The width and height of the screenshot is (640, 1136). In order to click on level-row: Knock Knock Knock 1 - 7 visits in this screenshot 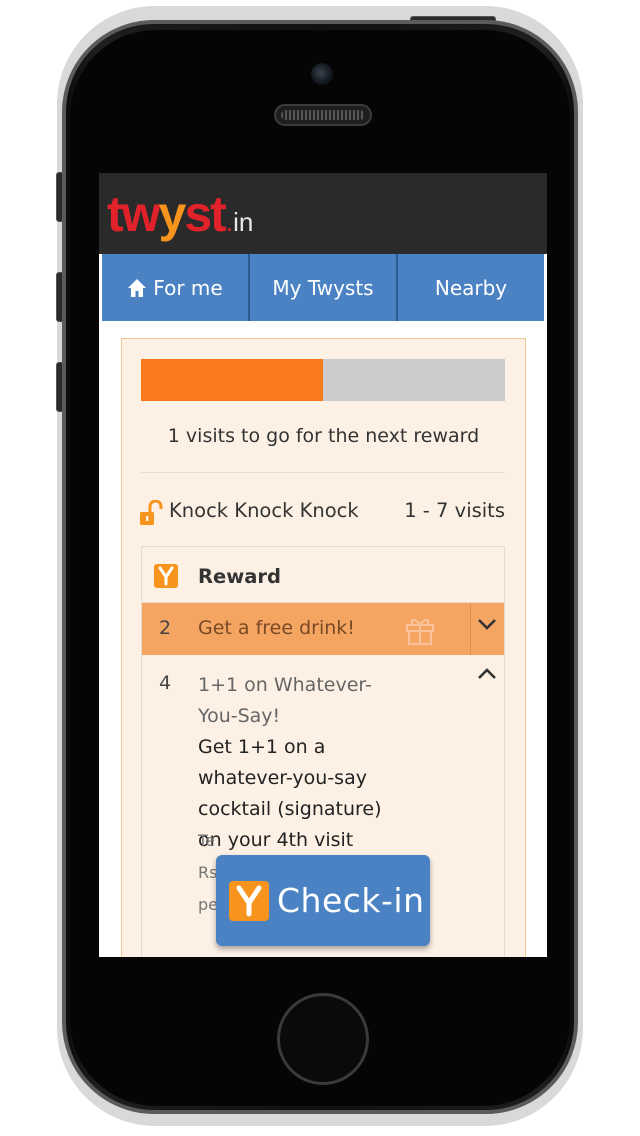, I will do `click(322, 512)`.